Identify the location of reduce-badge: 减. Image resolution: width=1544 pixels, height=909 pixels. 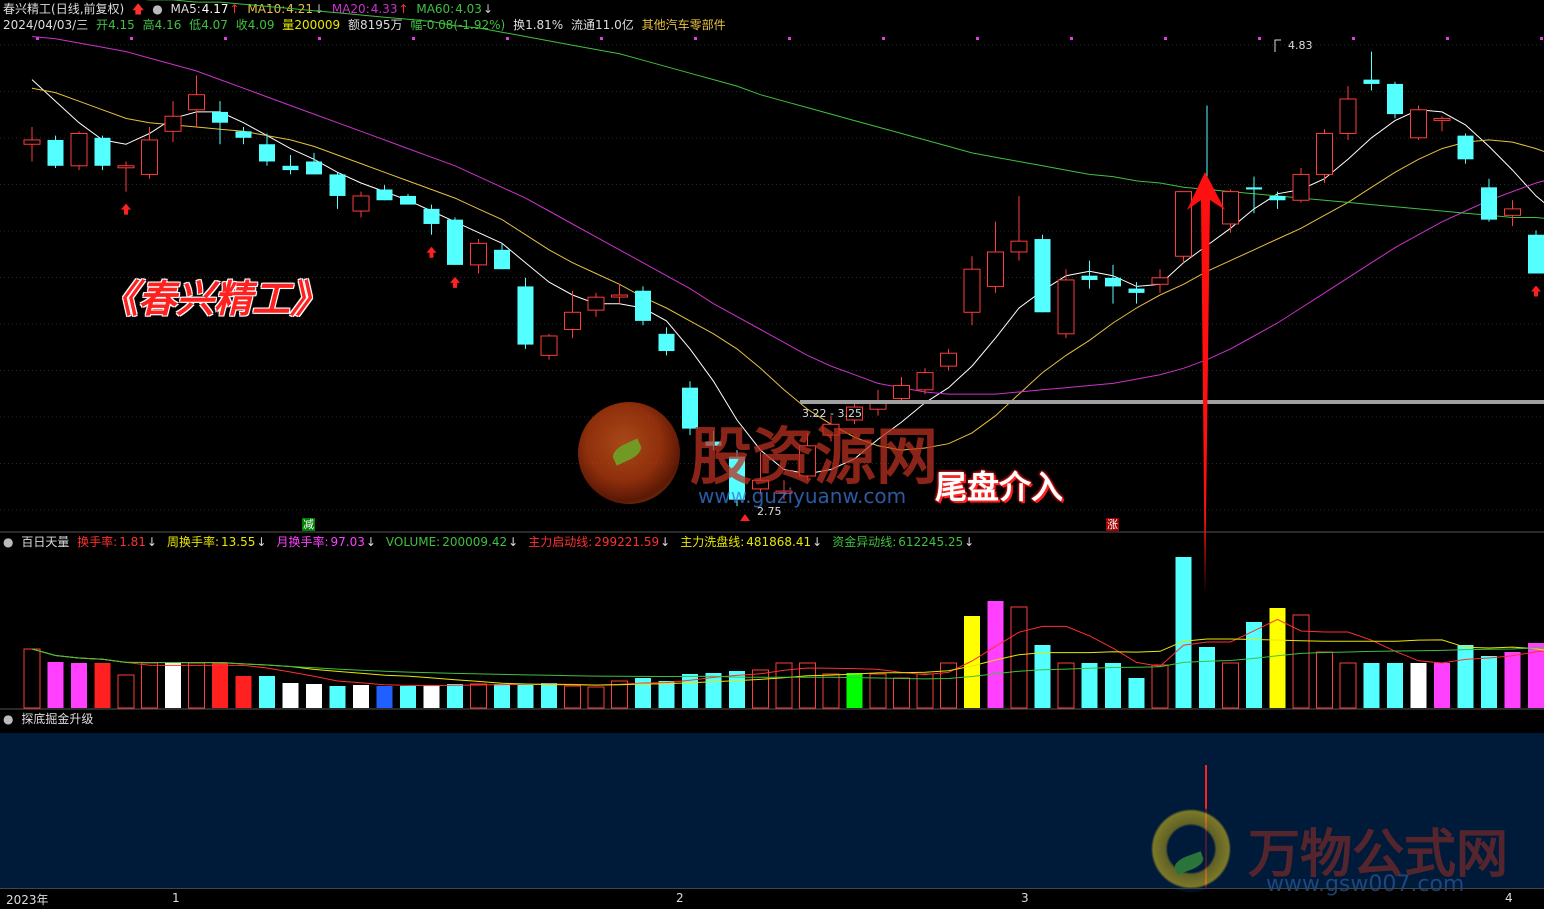
(308, 524).